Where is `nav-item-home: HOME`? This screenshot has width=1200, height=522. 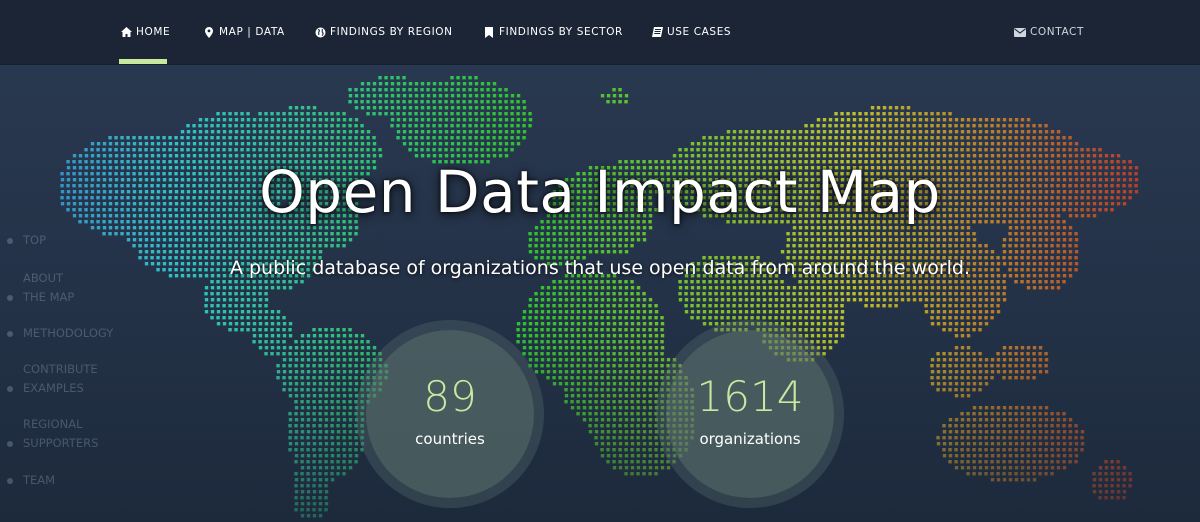 nav-item-home: HOME is located at coordinates (145, 32).